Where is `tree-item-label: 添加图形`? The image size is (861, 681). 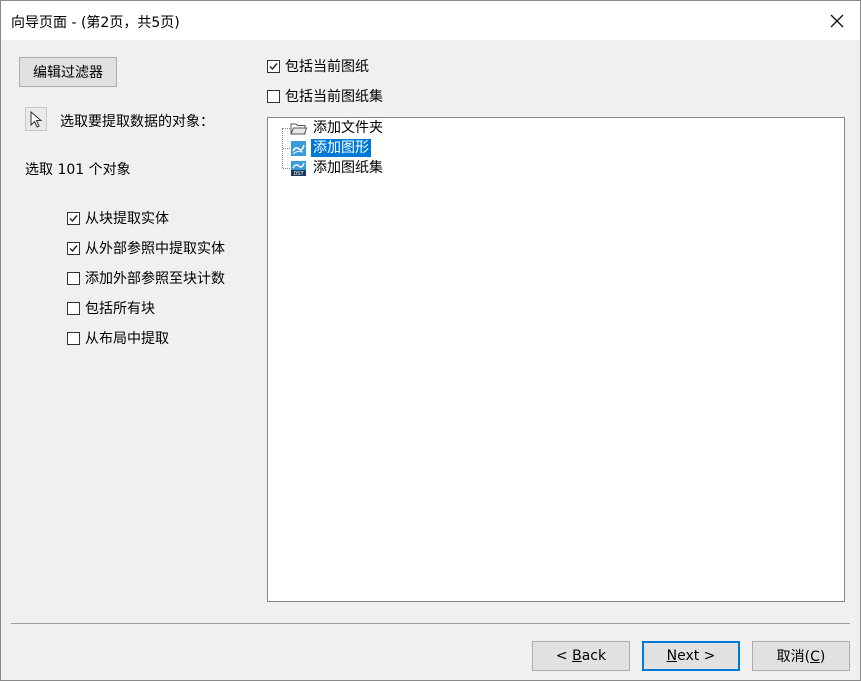
tree-item-label: 添加图形 is located at coordinates (341, 148).